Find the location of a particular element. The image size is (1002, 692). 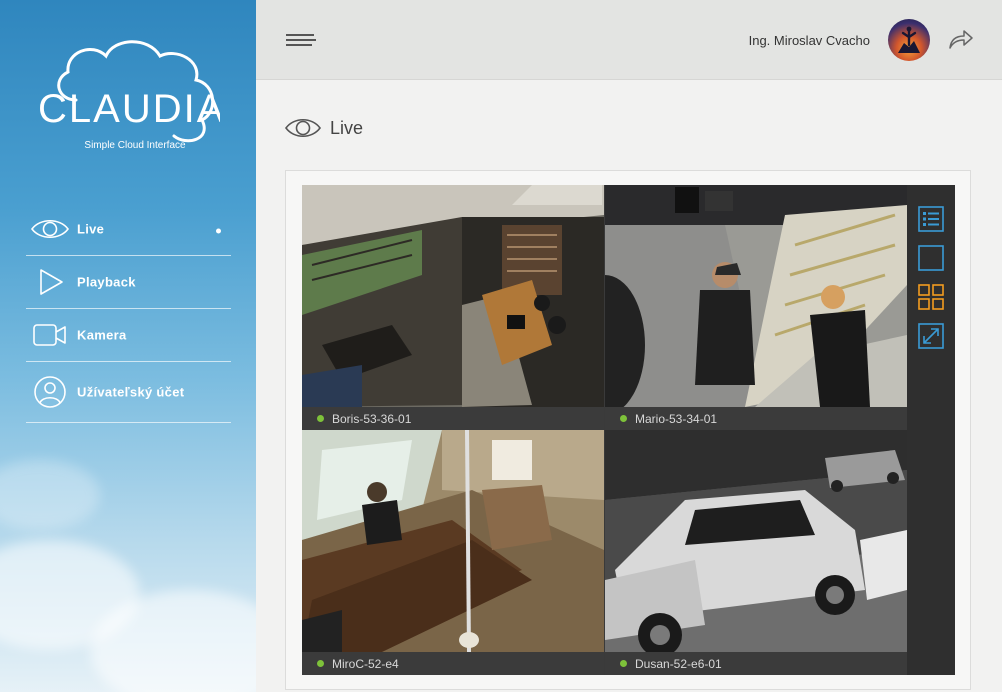

camera-name: Dusan-52-e6-01 is located at coordinates (678, 663).